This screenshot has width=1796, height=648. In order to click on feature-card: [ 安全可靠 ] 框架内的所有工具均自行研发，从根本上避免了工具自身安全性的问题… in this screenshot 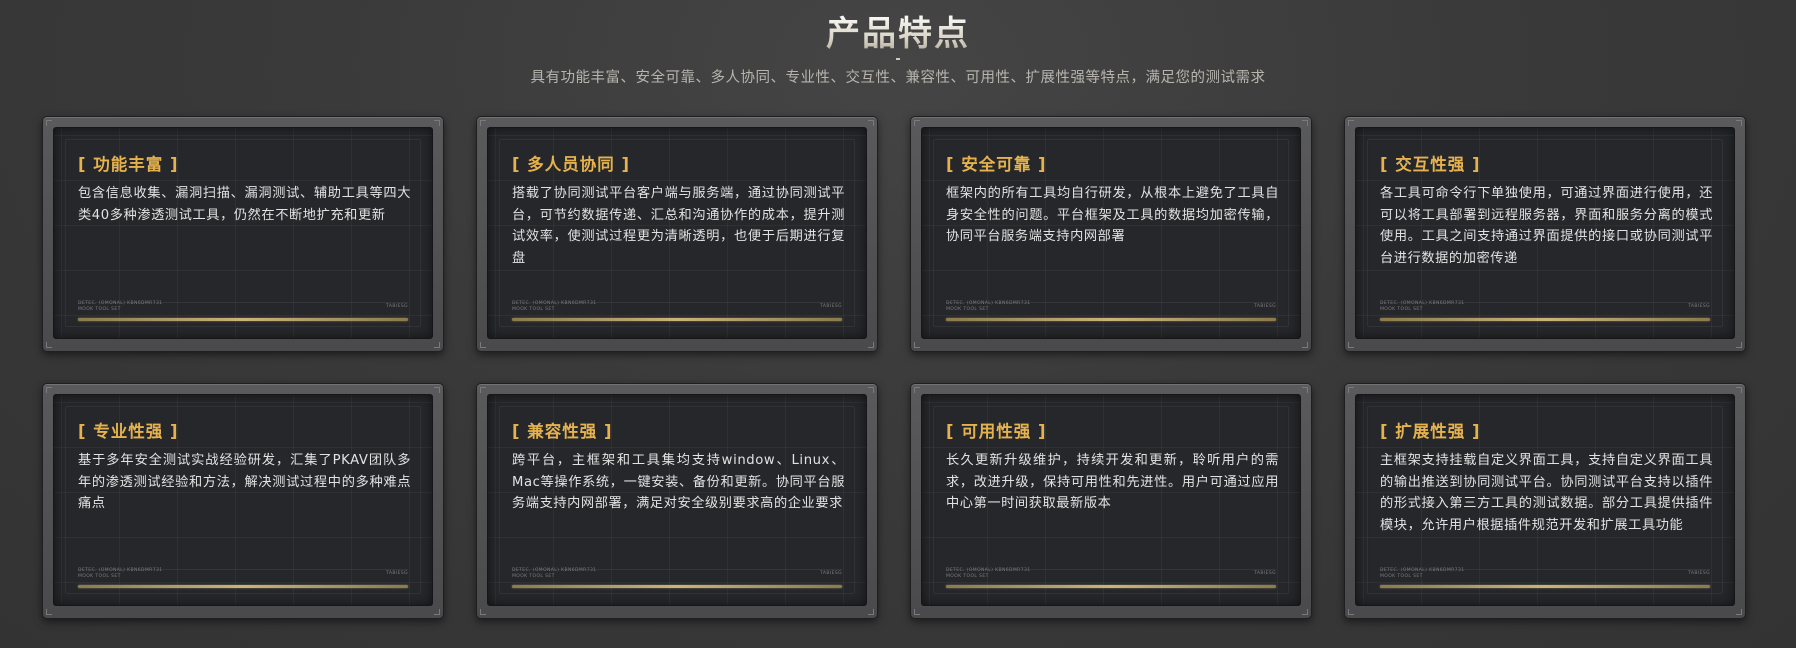, I will do `click(1111, 234)`.